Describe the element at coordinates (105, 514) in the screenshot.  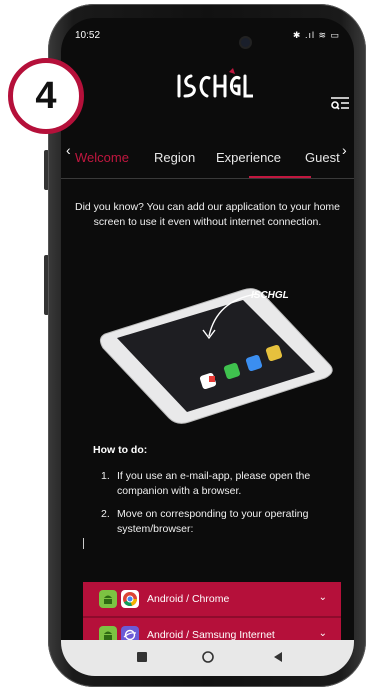
I see `step-number: 2.` at that location.